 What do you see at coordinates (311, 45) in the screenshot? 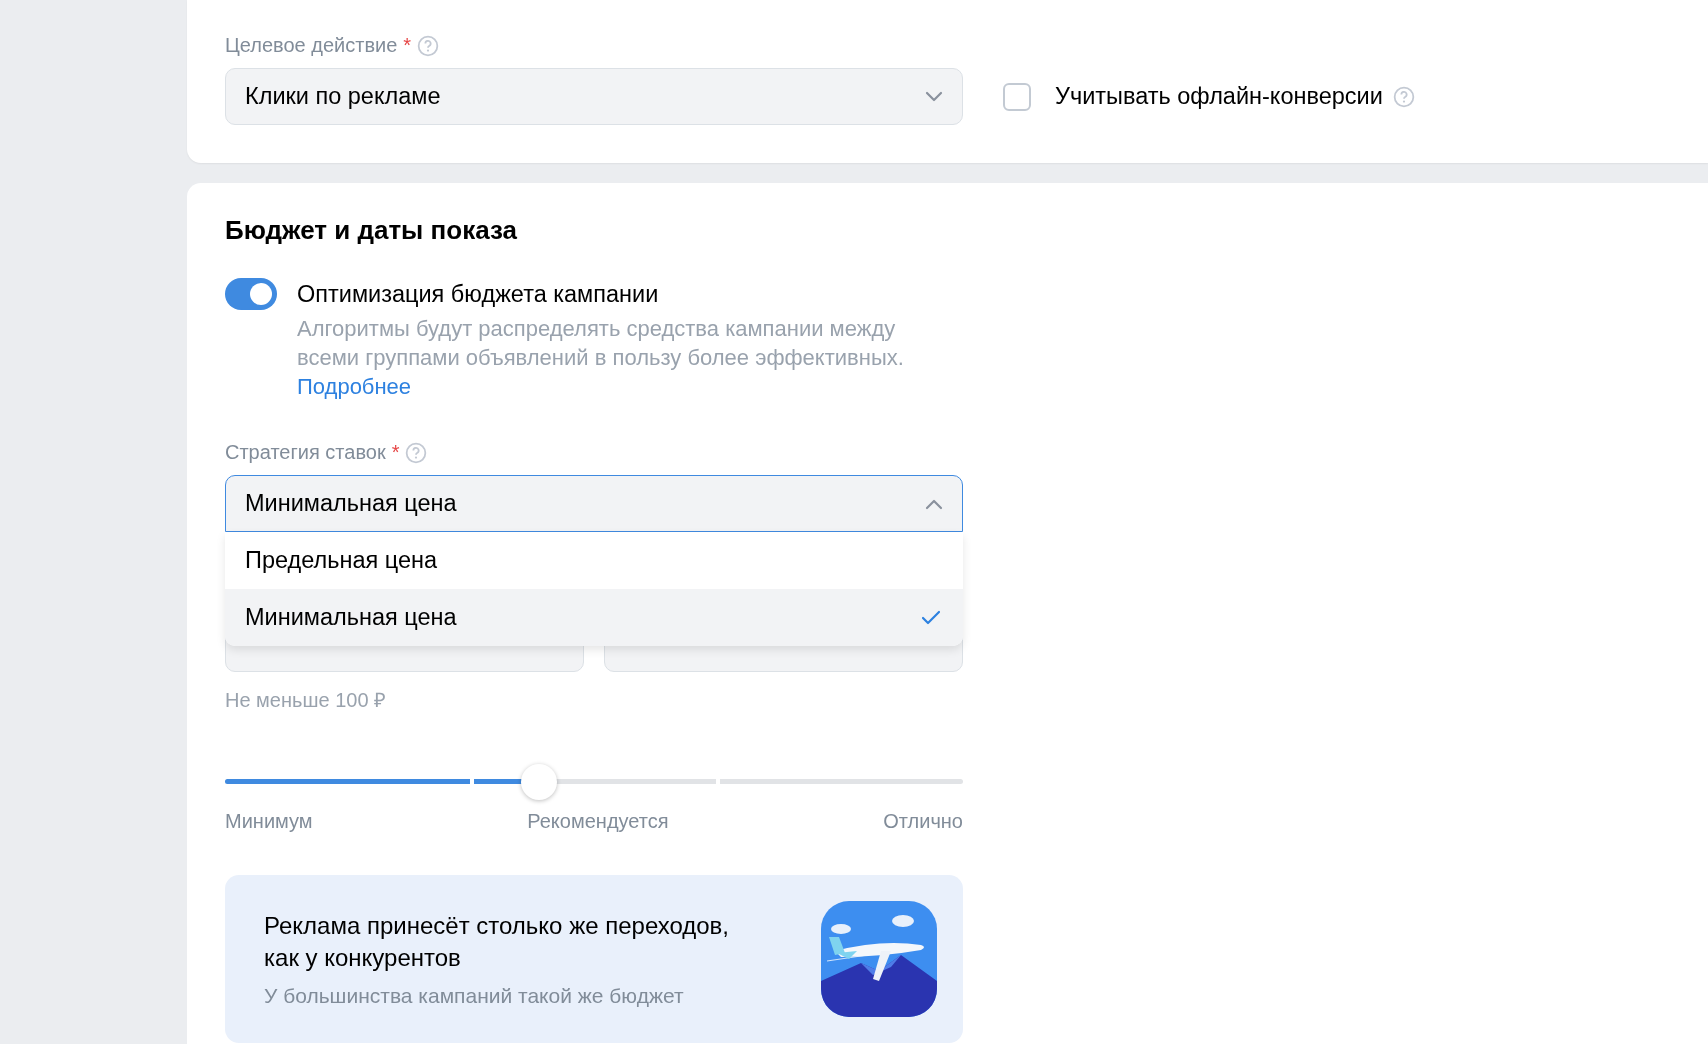
I see `field-label: Целевое действие` at bounding box center [311, 45].